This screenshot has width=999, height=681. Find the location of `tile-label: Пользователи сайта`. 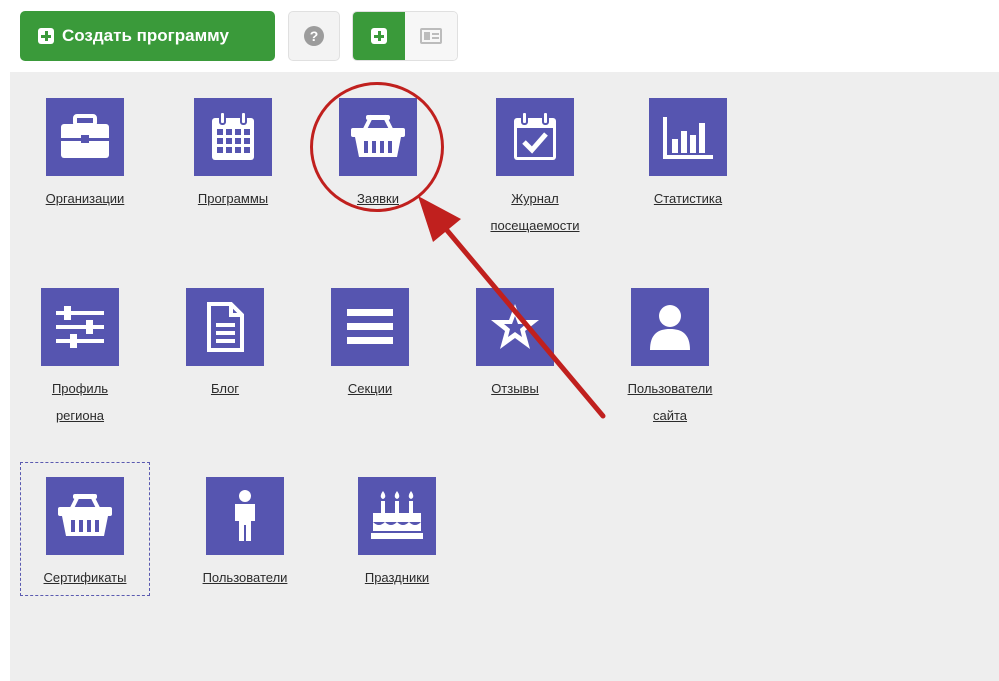

tile-label: Пользователи сайта is located at coordinates (670, 402).